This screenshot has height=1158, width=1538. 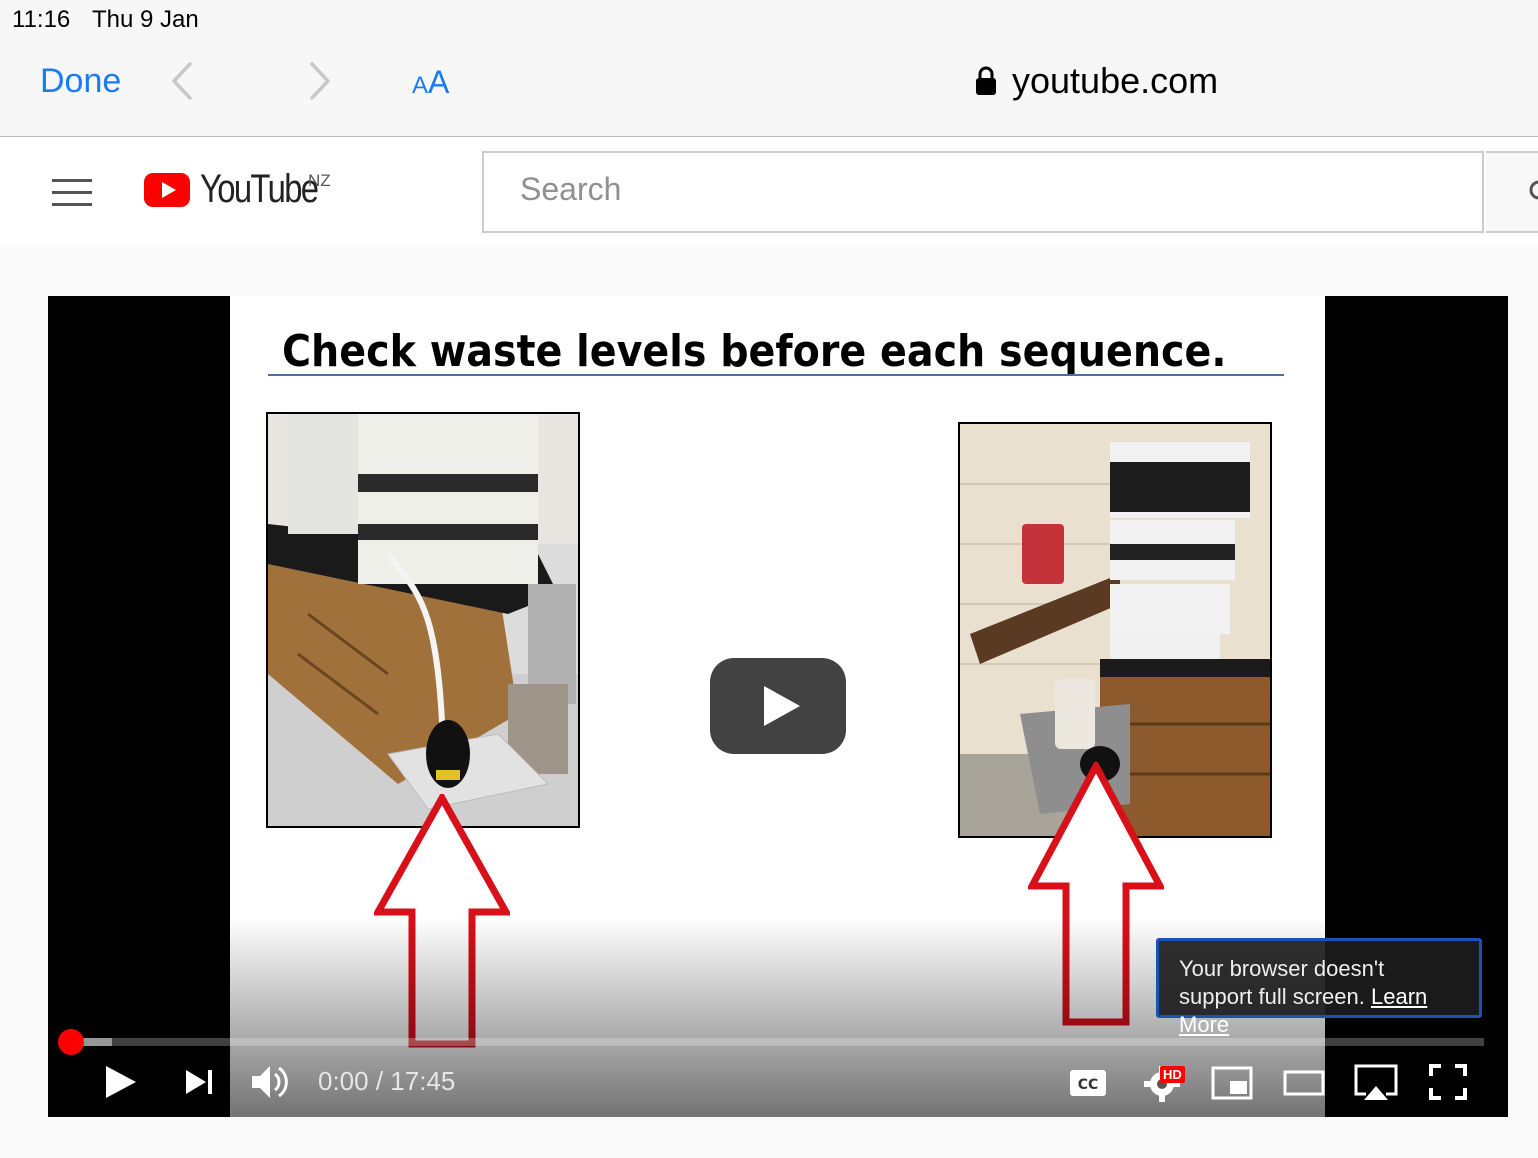 I want to click on slide-title: Check waste levels before each sequence., so click(x=754, y=351).